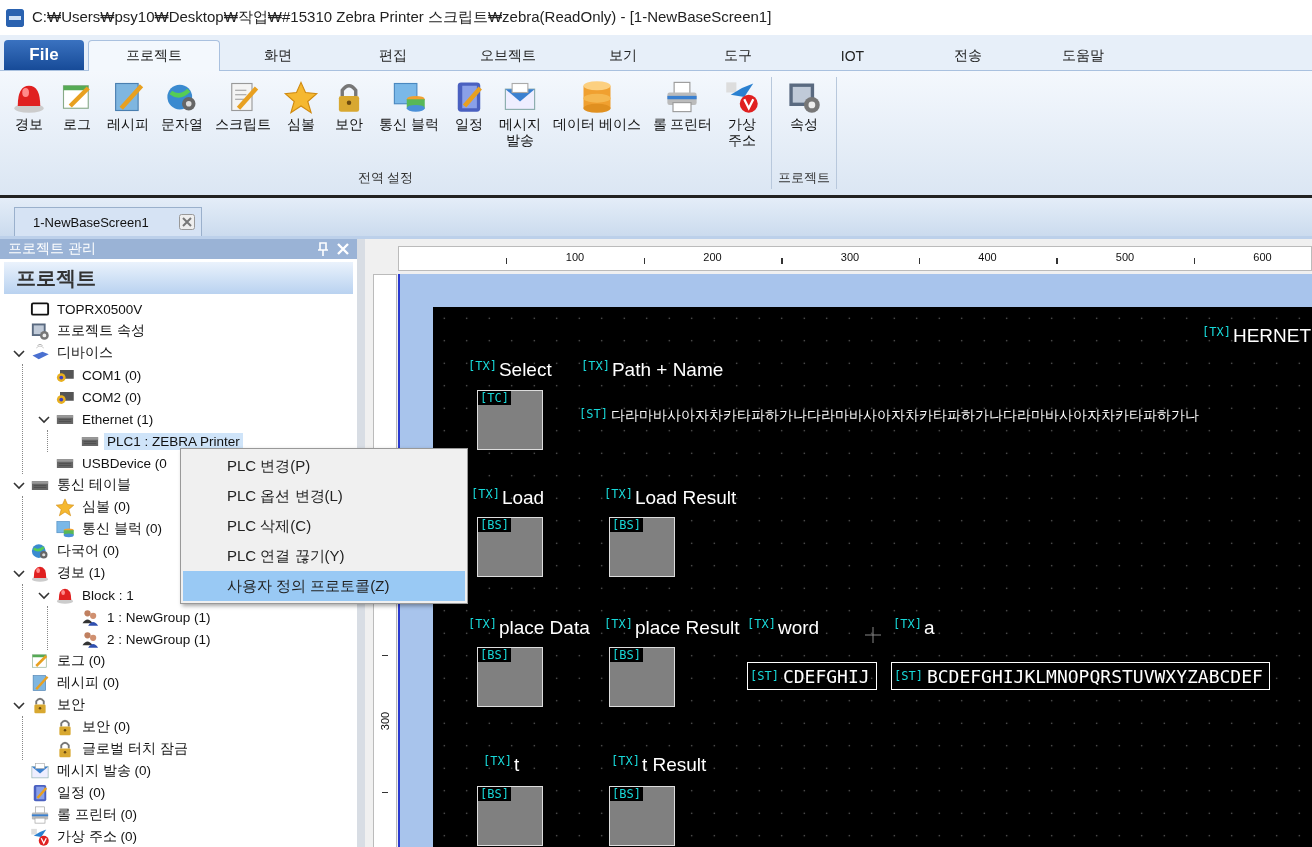 This screenshot has width=1312, height=847. What do you see at coordinates (97, 837) in the screenshot?
I see `tree-item: 가상 주소 (0)` at bounding box center [97, 837].